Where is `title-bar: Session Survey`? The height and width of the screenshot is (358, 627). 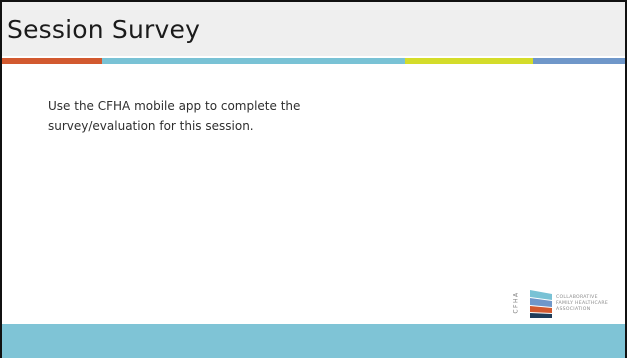
title-bar: Session Survey is located at coordinates (313, 29).